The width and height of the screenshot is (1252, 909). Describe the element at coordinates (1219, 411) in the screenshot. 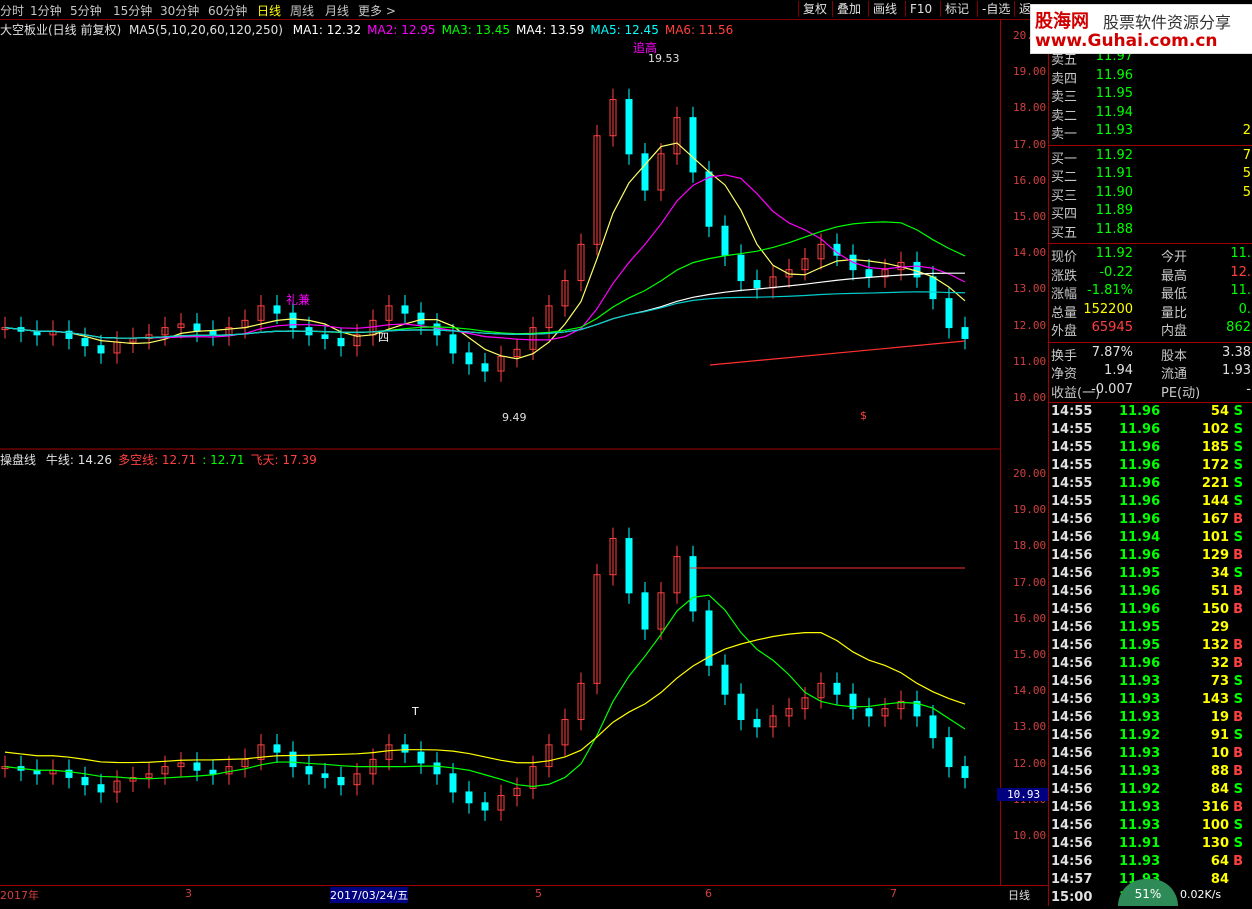

I see `tick-vol: 54` at that location.